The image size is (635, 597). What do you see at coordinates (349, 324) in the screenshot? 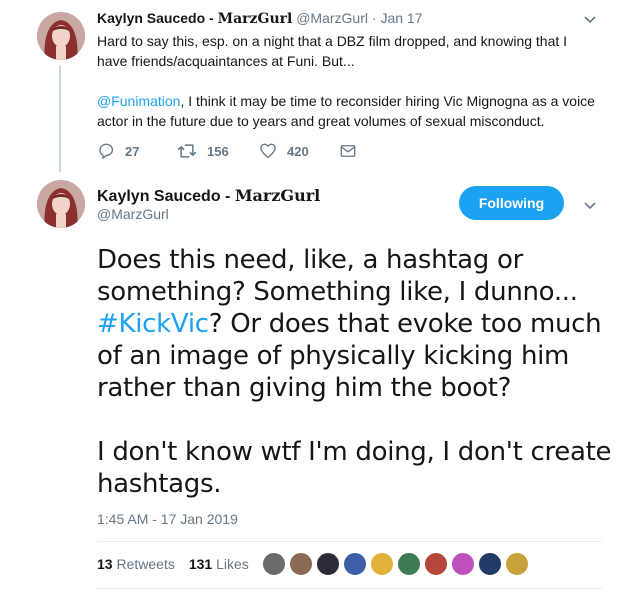
I see `tweet-text-line: #KickVic? Or does that evoke too much` at bounding box center [349, 324].